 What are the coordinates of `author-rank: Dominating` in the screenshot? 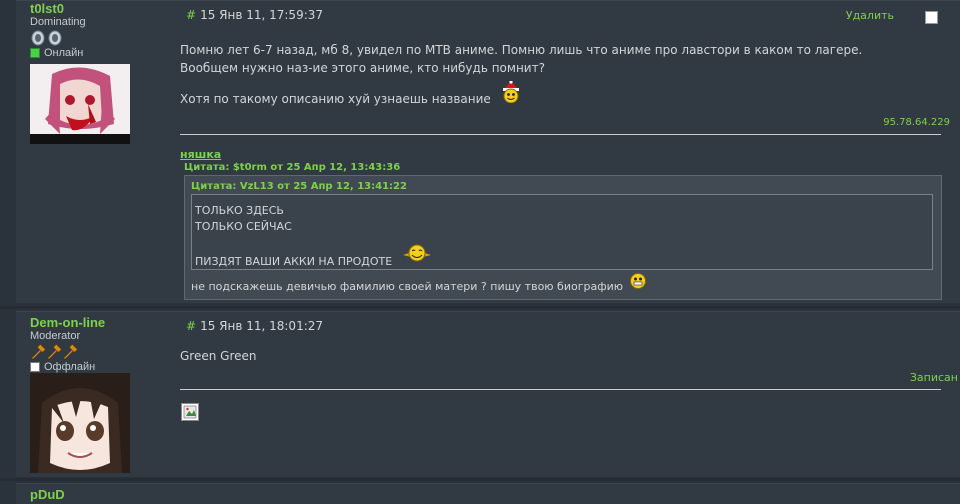 It's located at (58, 22).